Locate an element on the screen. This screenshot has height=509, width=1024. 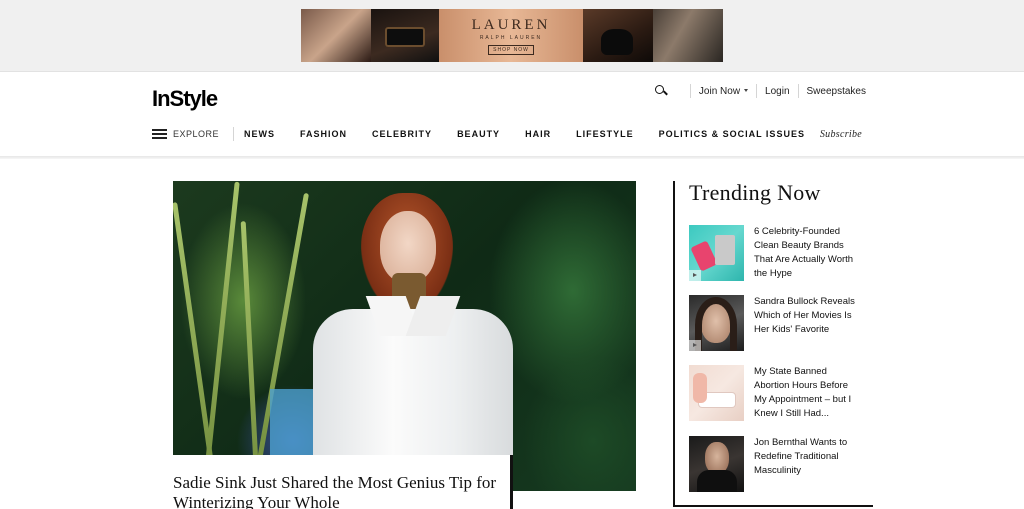
login-link: Login is located at coordinates (777, 91).